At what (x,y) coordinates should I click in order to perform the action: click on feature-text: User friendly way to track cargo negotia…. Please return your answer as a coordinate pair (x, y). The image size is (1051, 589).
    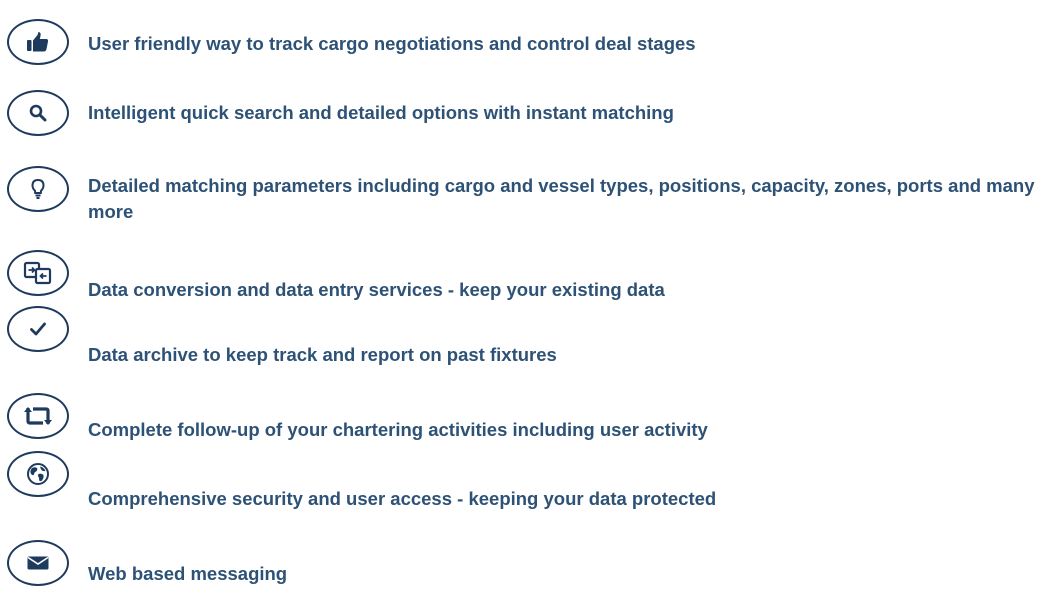
    Looking at the image, I should click on (392, 43).